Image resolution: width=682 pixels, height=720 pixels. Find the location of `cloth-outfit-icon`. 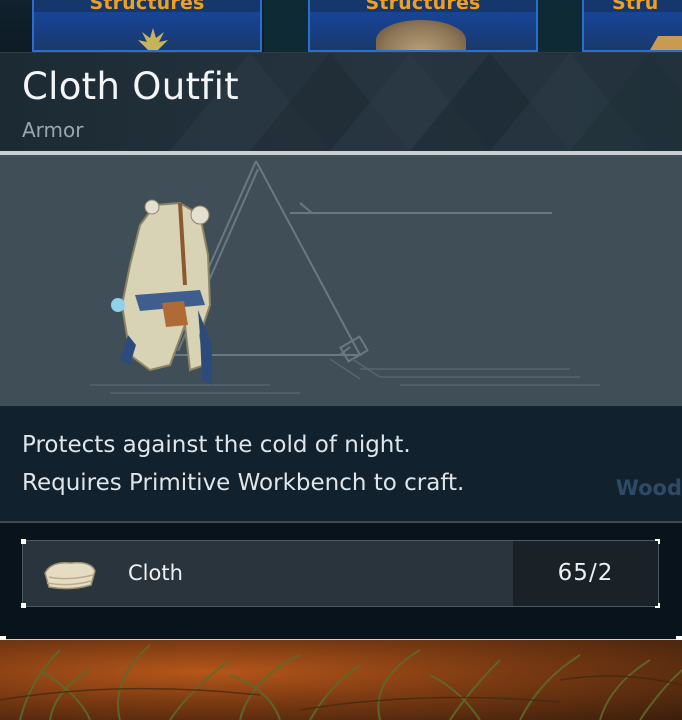

cloth-outfit-icon is located at coordinates (161, 292).